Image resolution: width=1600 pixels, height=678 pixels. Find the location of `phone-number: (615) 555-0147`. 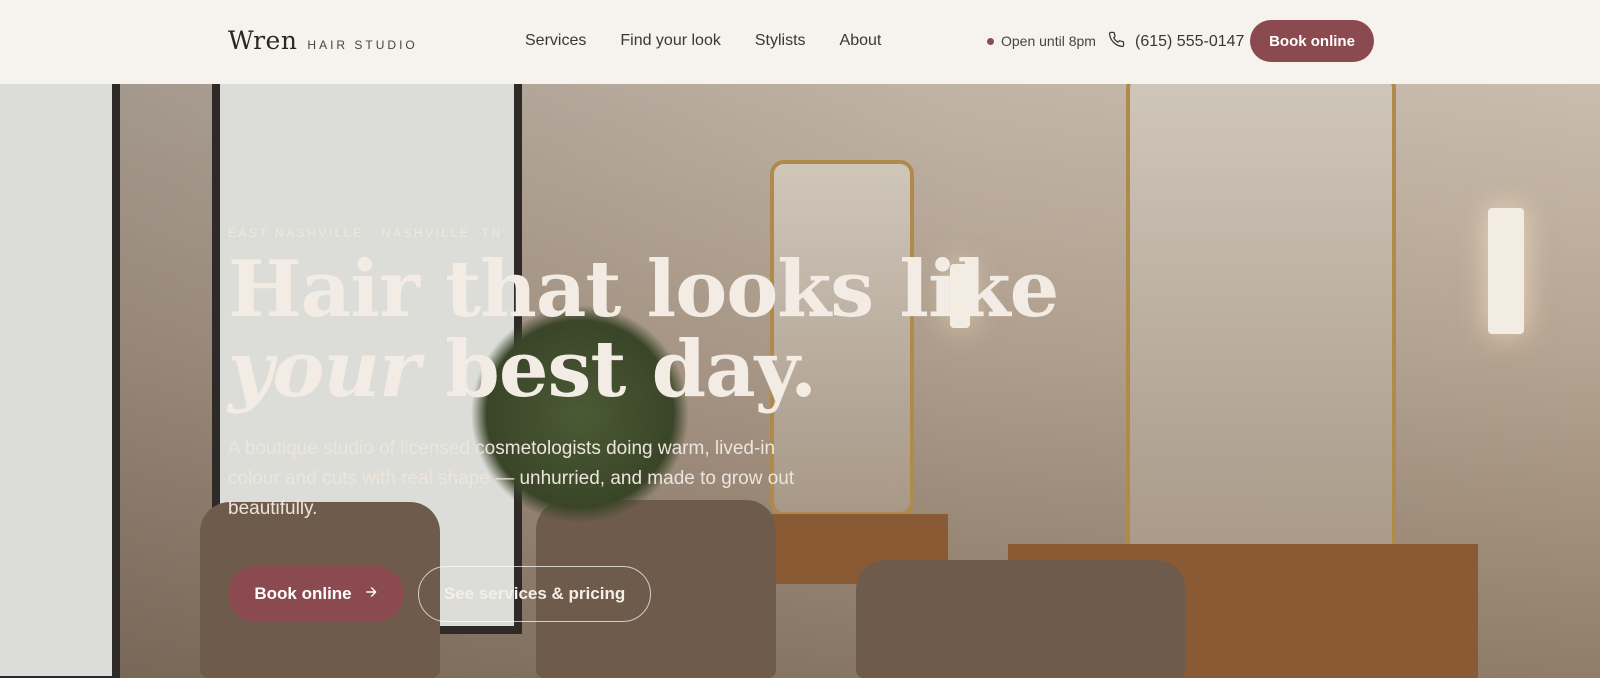

phone-number: (615) 555-0147 is located at coordinates (1190, 41).